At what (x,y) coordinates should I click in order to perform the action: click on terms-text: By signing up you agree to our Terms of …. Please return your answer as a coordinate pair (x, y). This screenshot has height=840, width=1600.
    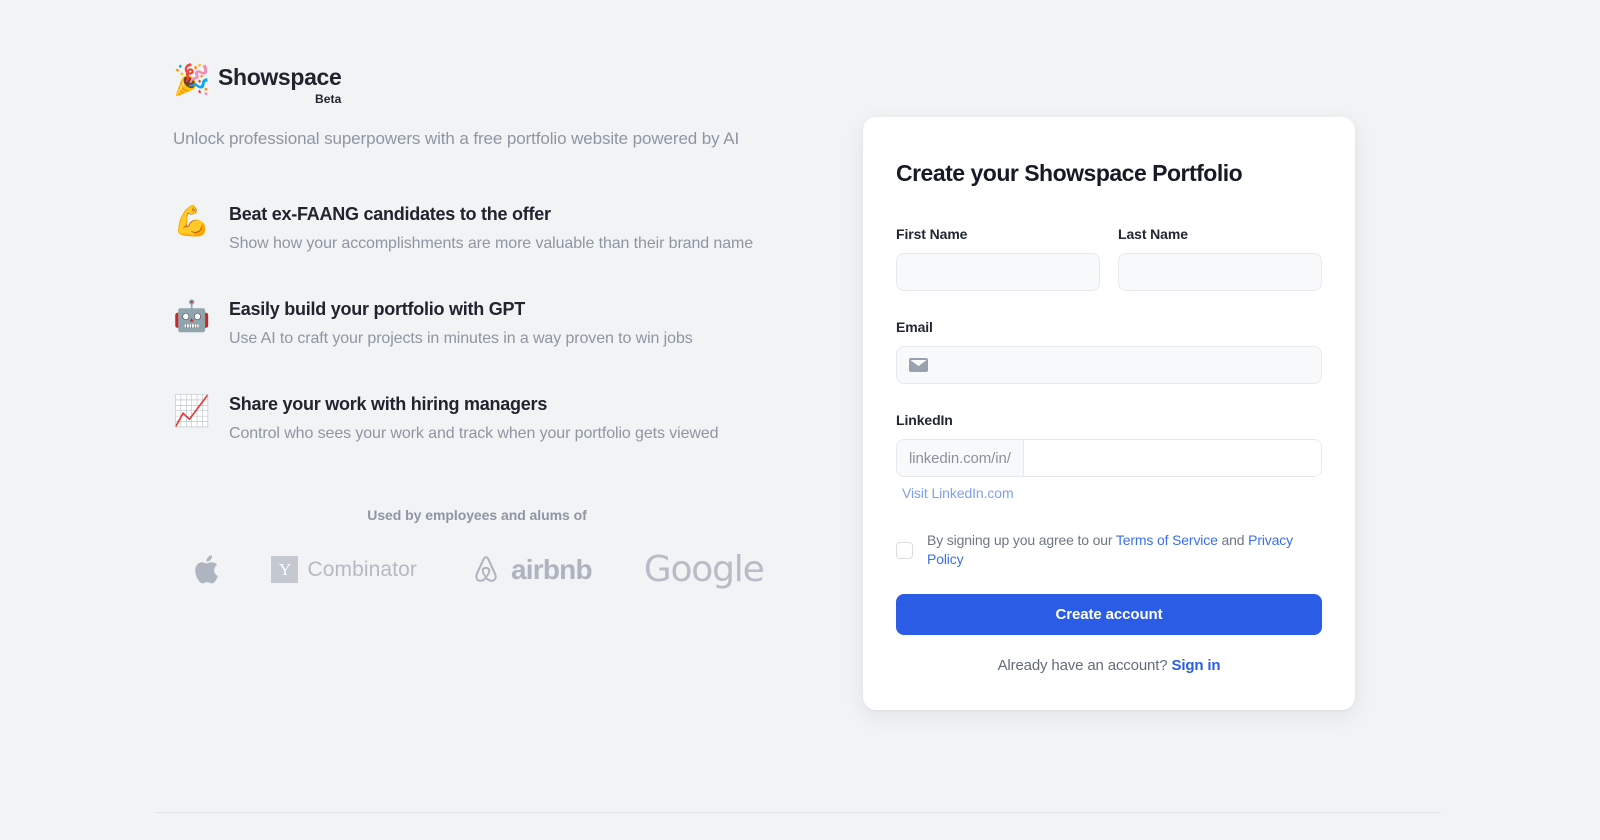
    Looking at the image, I should click on (1124, 550).